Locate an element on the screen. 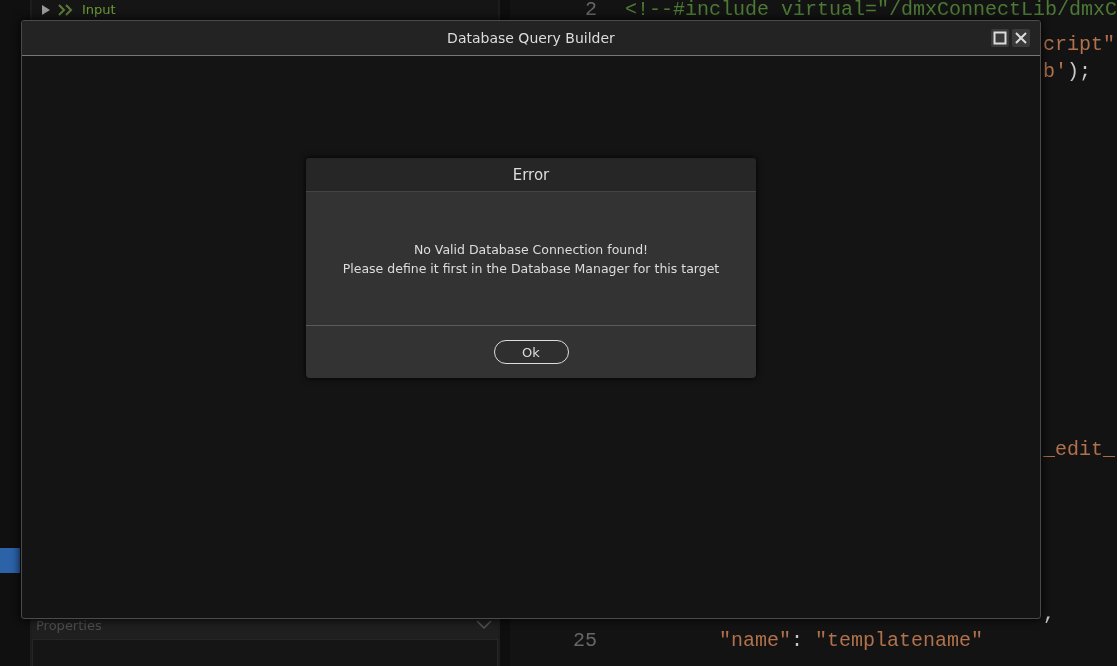 Image resolution: width=1117 pixels, height=666 pixels. line-number: 25 is located at coordinates (584, 641).